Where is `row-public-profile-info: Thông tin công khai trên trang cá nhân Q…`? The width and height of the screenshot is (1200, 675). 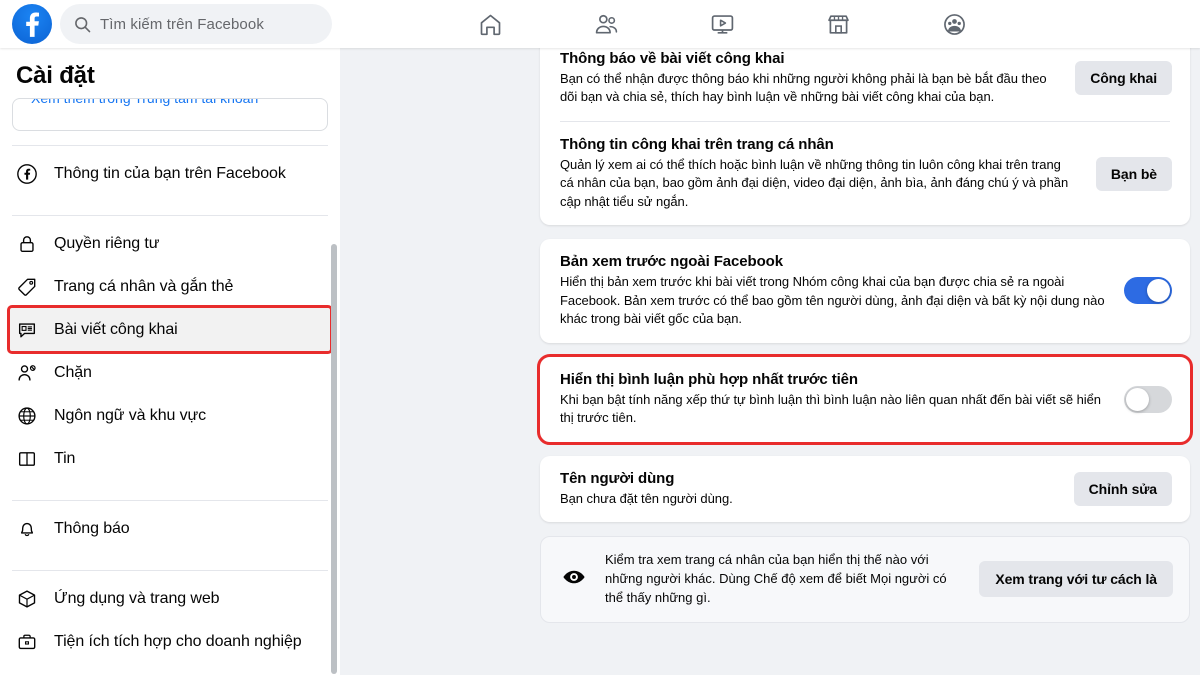
row-public-profile-info: Thông tin công khai trên trang cá nhân Q… is located at coordinates (865, 173).